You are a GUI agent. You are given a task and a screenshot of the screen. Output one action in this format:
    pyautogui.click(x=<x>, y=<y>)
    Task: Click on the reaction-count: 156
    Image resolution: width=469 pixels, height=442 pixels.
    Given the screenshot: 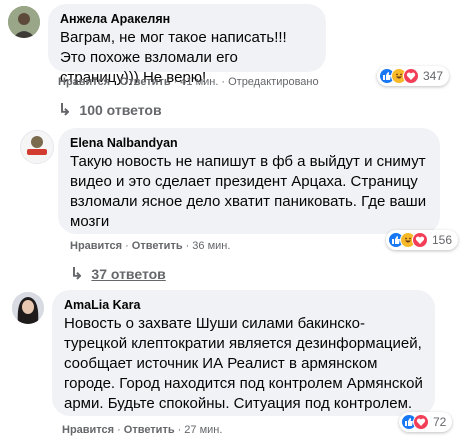 What is the action you would take?
    pyautogui.click(x=442, y=240)
    